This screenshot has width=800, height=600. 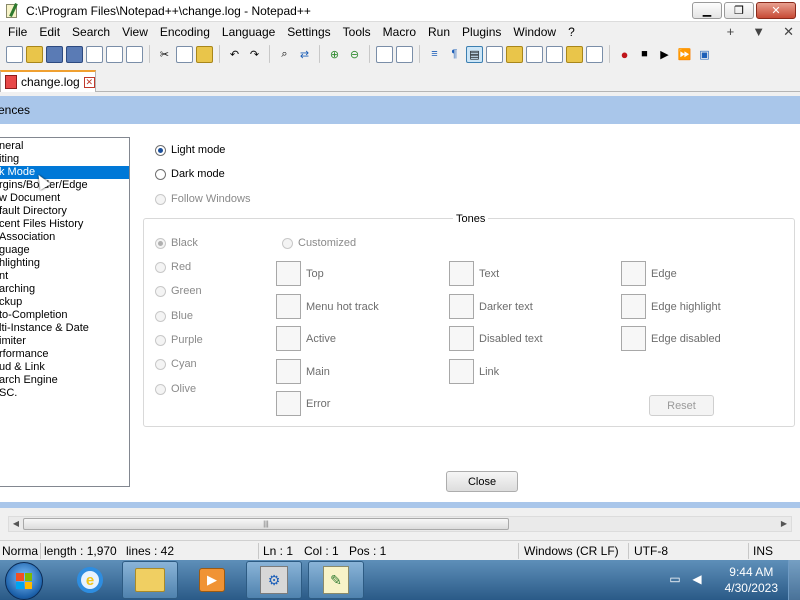 I want to click on restore-button: ❐, so click(x=739, y=10).